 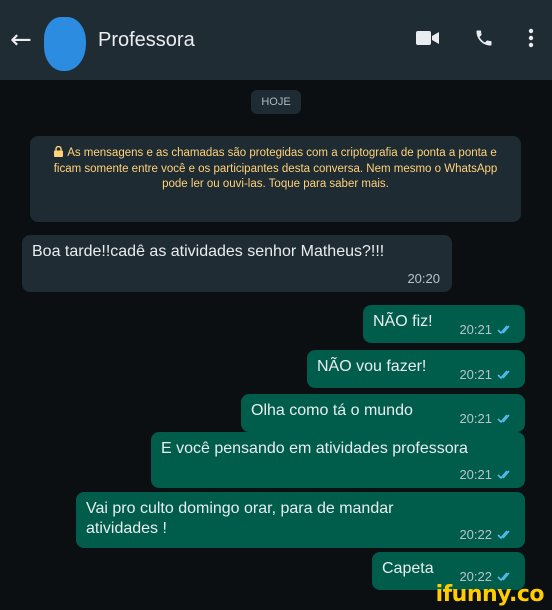 I want to click on message-text: NÃO vou fazer!, so click(x=372, y=366).